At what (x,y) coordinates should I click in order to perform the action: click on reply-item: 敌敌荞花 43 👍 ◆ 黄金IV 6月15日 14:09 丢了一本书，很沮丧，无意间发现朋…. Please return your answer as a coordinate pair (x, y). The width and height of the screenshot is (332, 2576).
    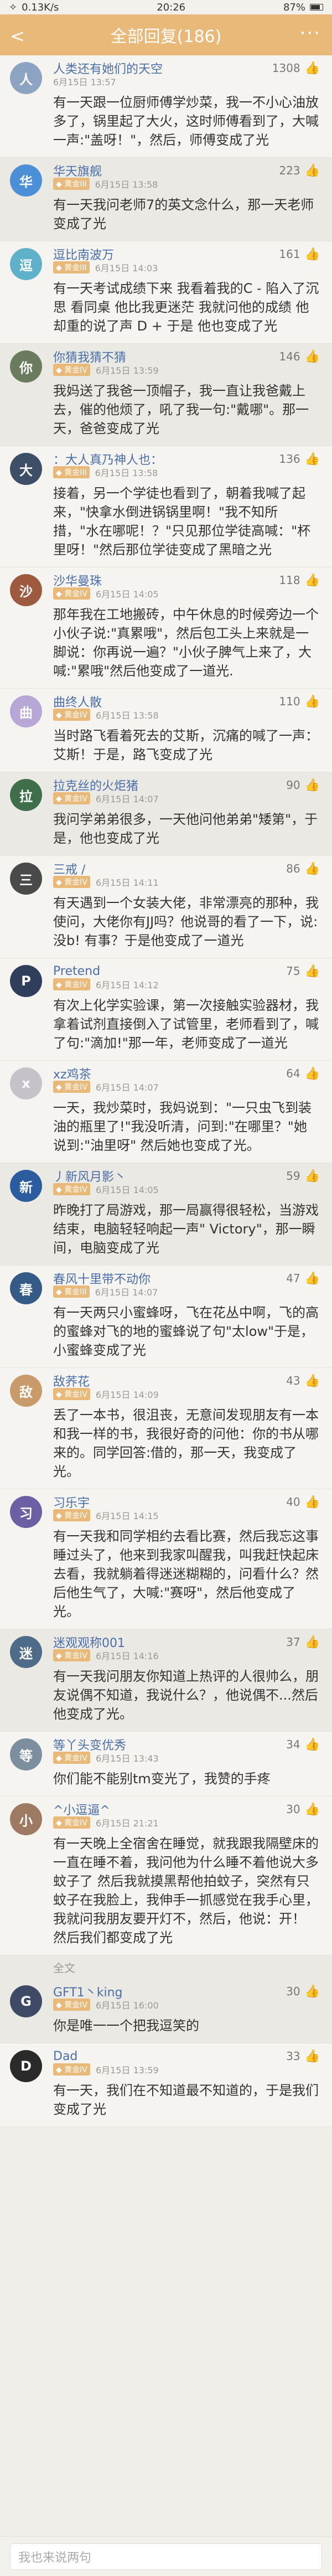
    Looking at the image, I should click on (166, 1428).